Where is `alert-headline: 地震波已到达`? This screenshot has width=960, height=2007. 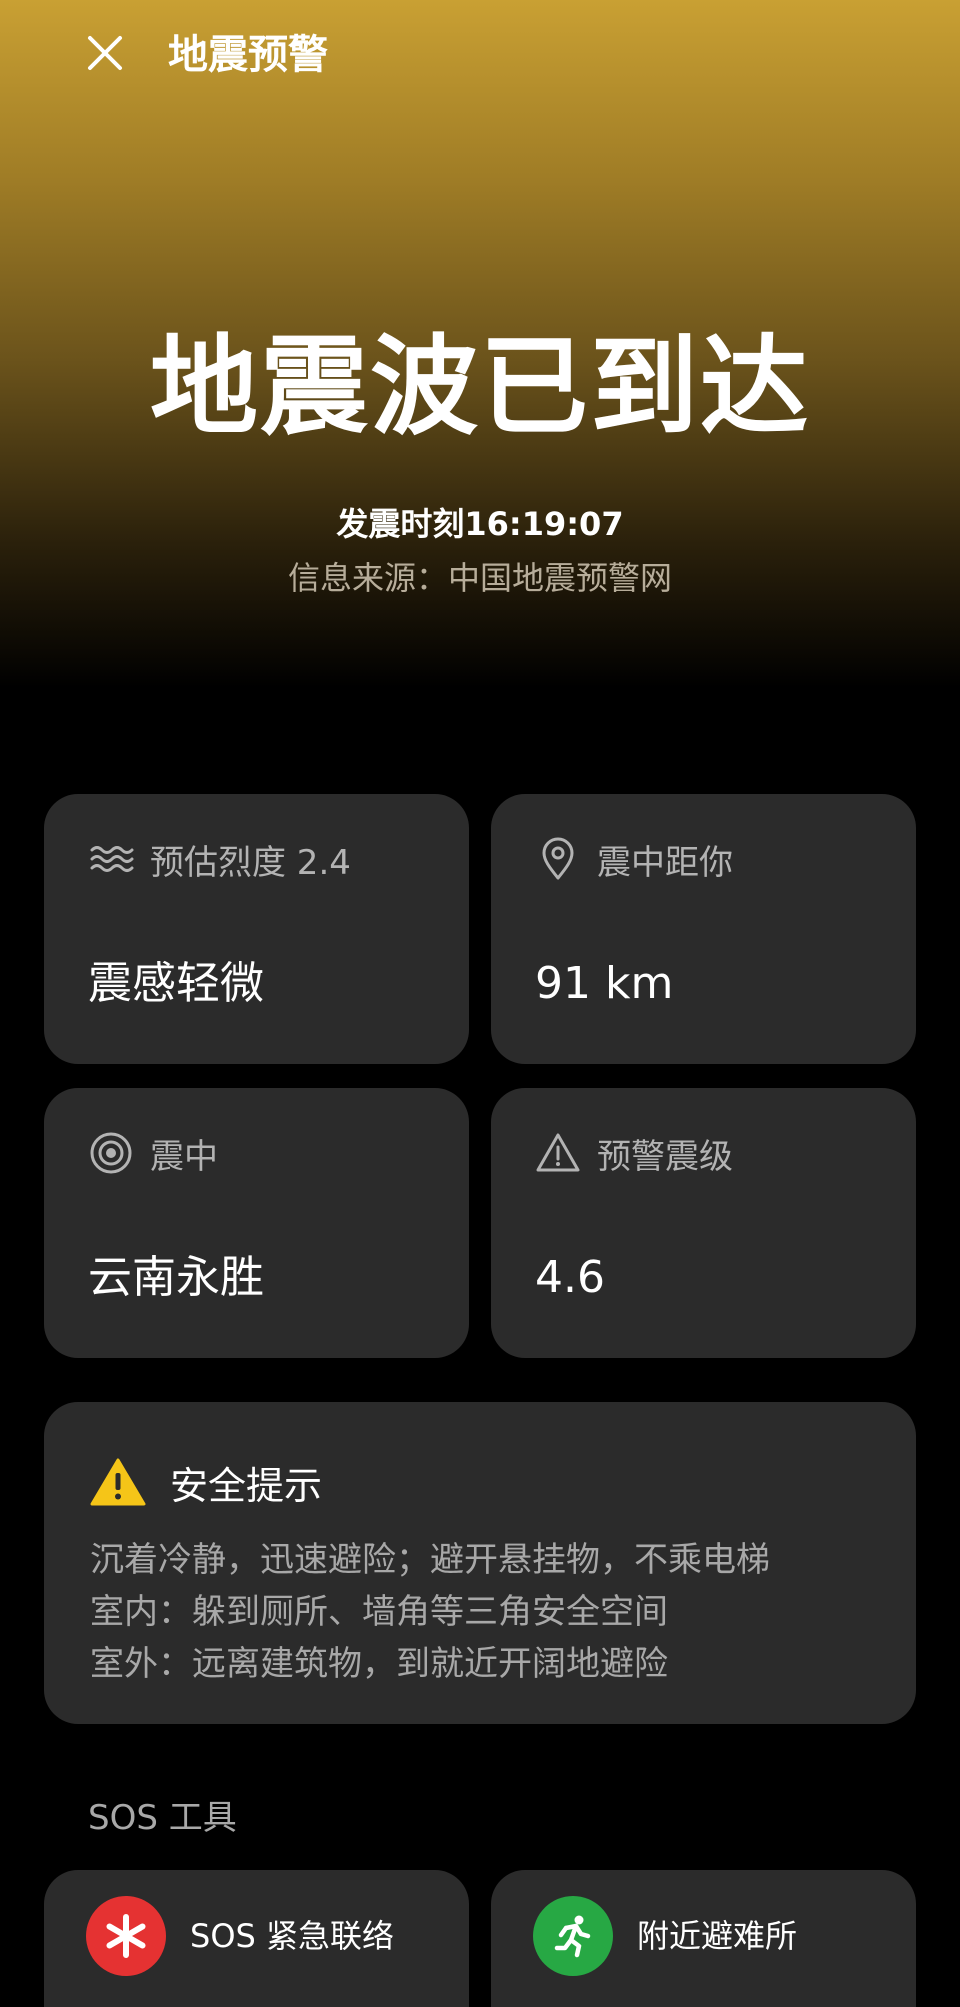
alert-headline: 地震波已到达 is located at coordinates (479, 387).